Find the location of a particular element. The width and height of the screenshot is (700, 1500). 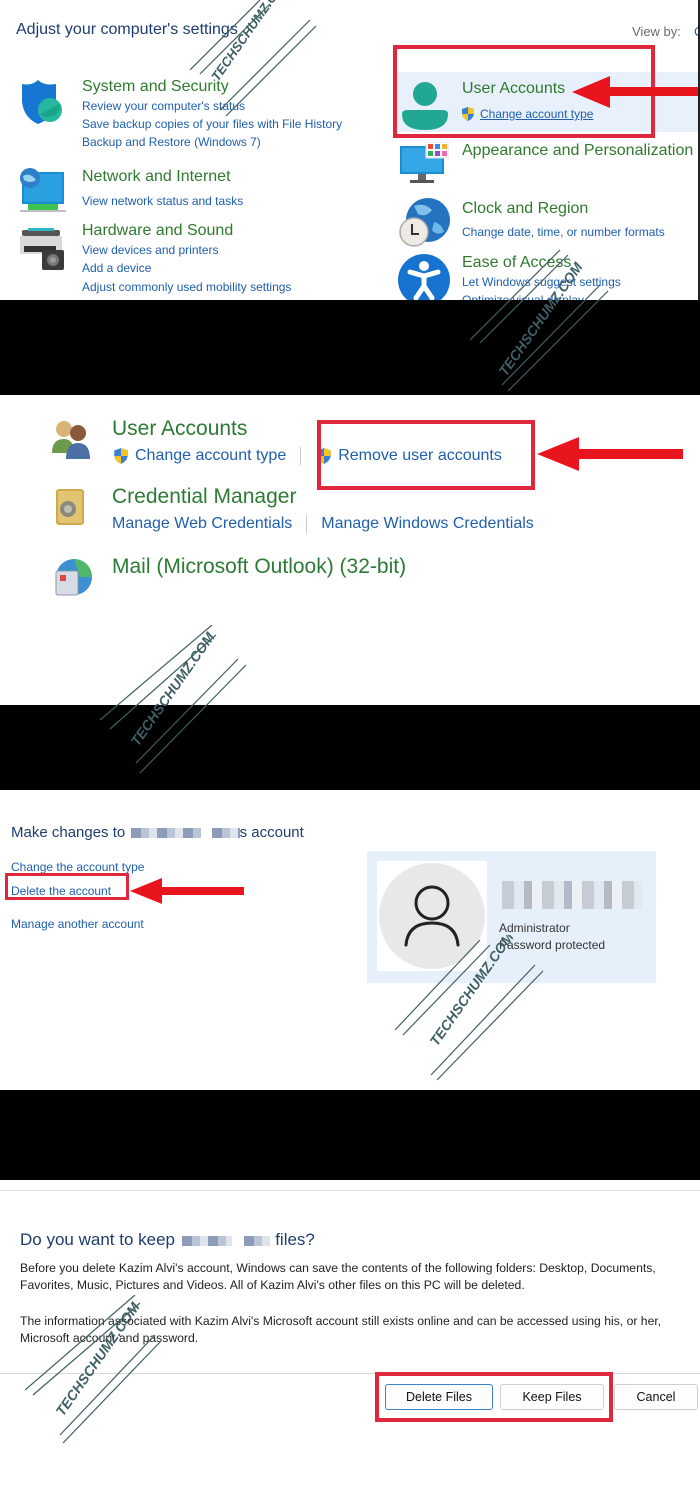

printer-speaker-icon is located at coordinates (42, 249).